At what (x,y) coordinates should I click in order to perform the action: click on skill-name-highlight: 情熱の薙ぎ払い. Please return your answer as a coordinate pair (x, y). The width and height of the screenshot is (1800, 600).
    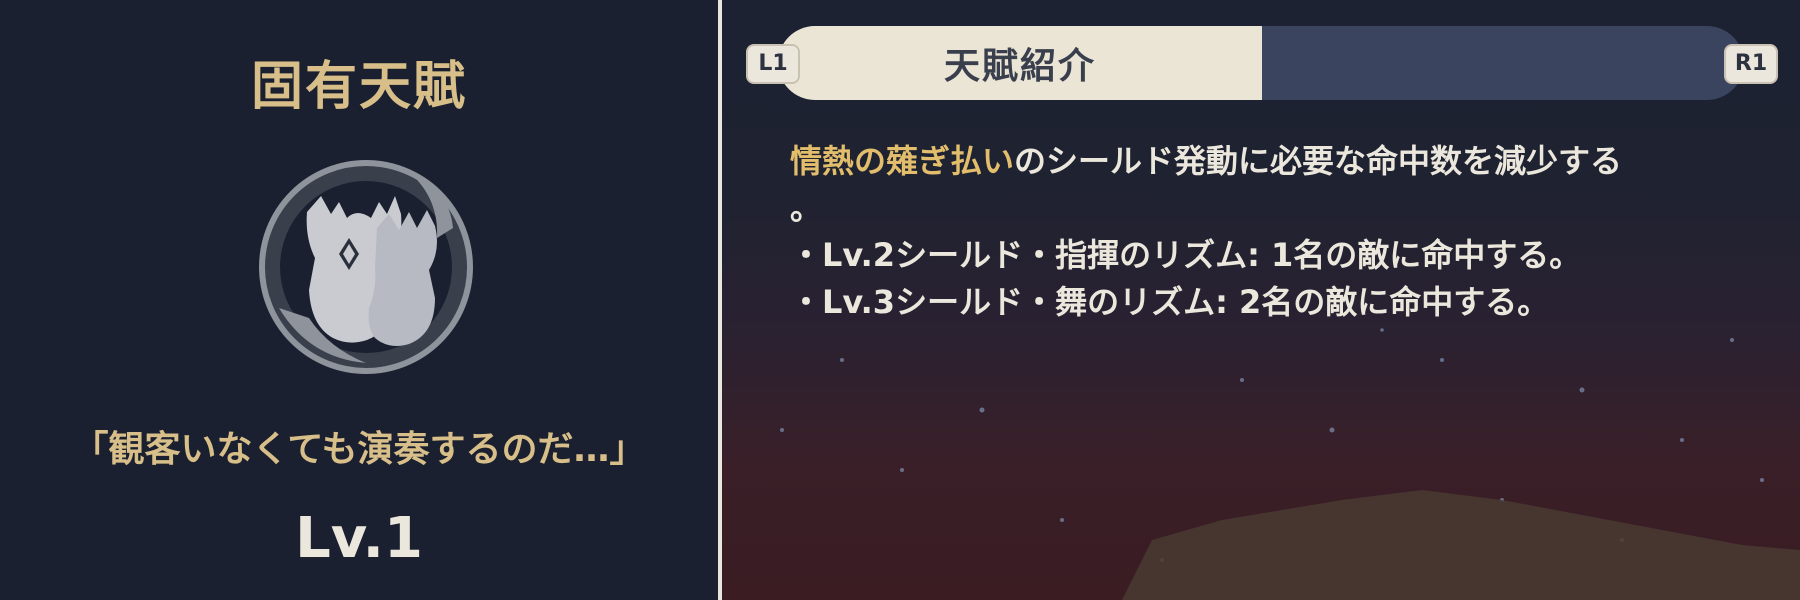
    Looking at the image, I should click on (902, 161).